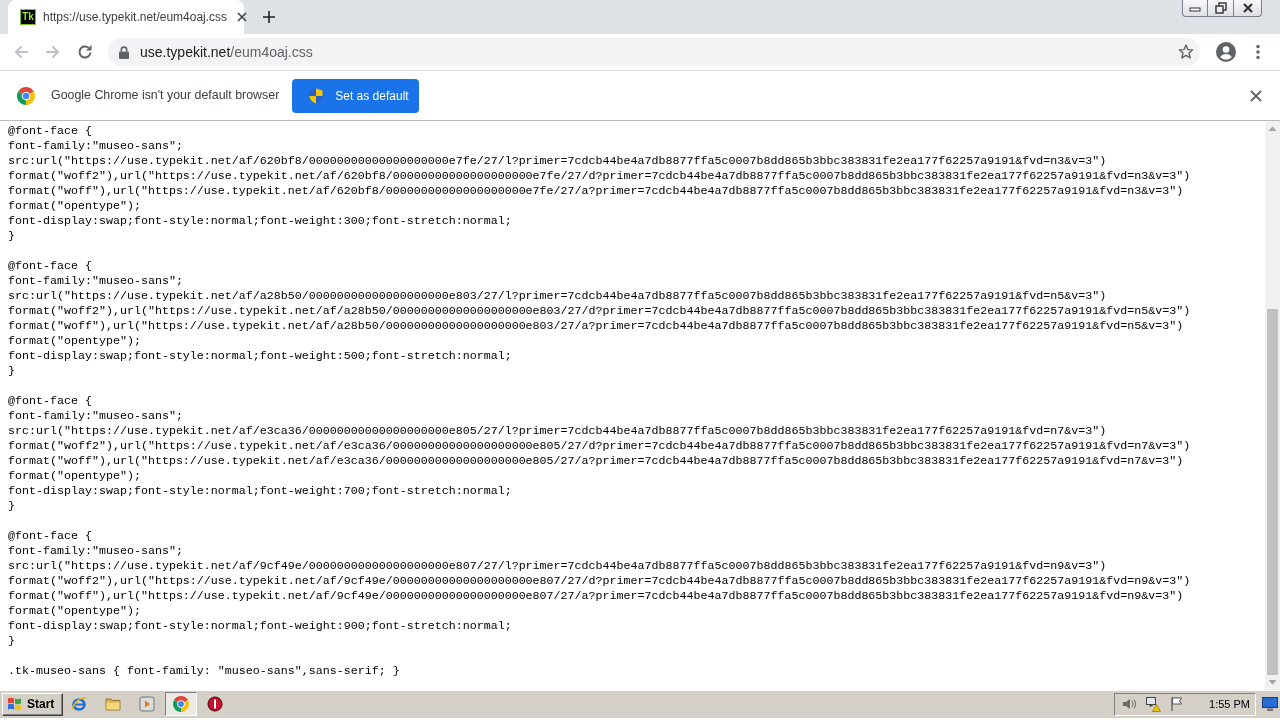 The height and width of the screenshot is (720, 1280). What do you see at coordinates (113, 704) in the screenshot?
I see `folder-icon` at bounding box center [113, 704].